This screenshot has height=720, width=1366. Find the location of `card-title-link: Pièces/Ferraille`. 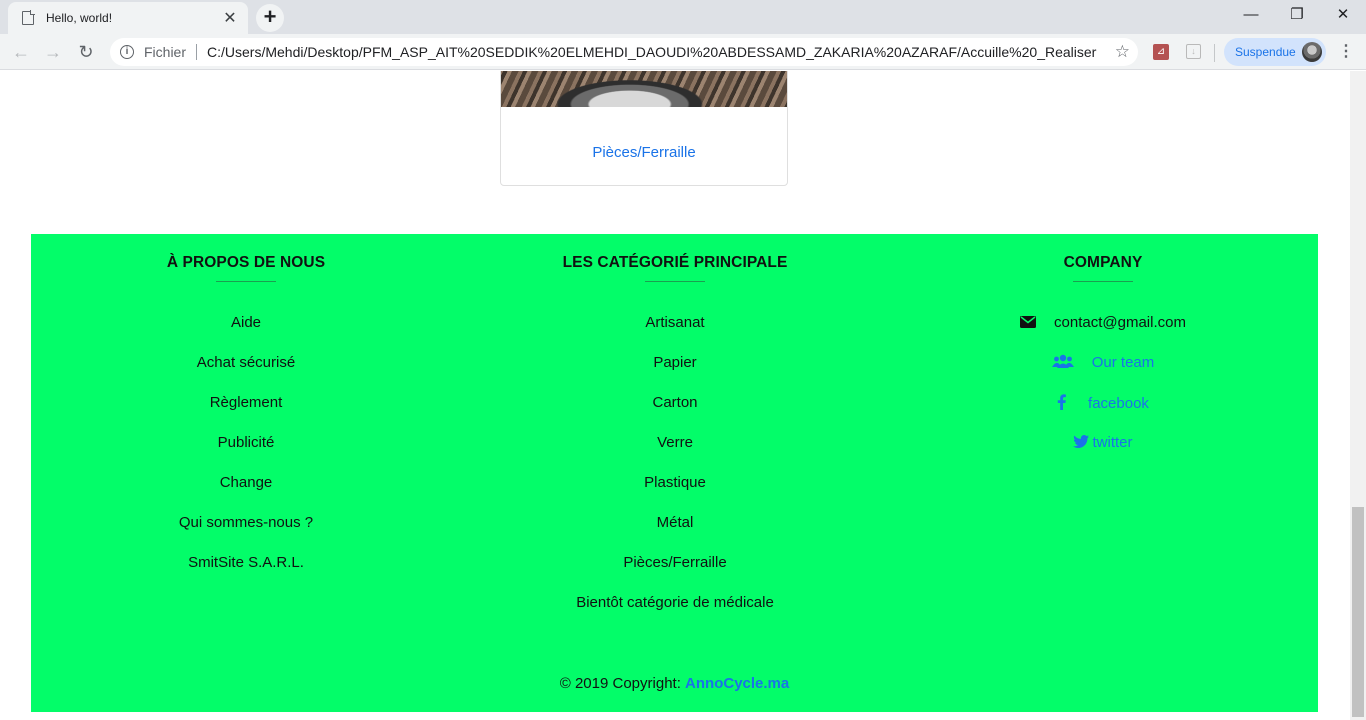

card-title-link: Pièces/Ferraille is located at coordinates (644, 152).